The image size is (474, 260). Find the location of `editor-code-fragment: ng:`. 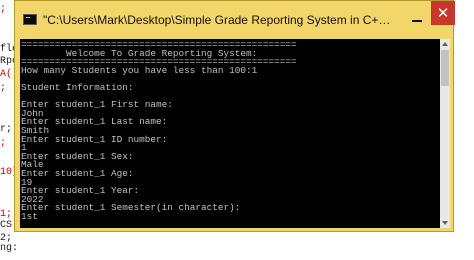

editor-code-fragment: ng: is located at coordinates (9, 248).